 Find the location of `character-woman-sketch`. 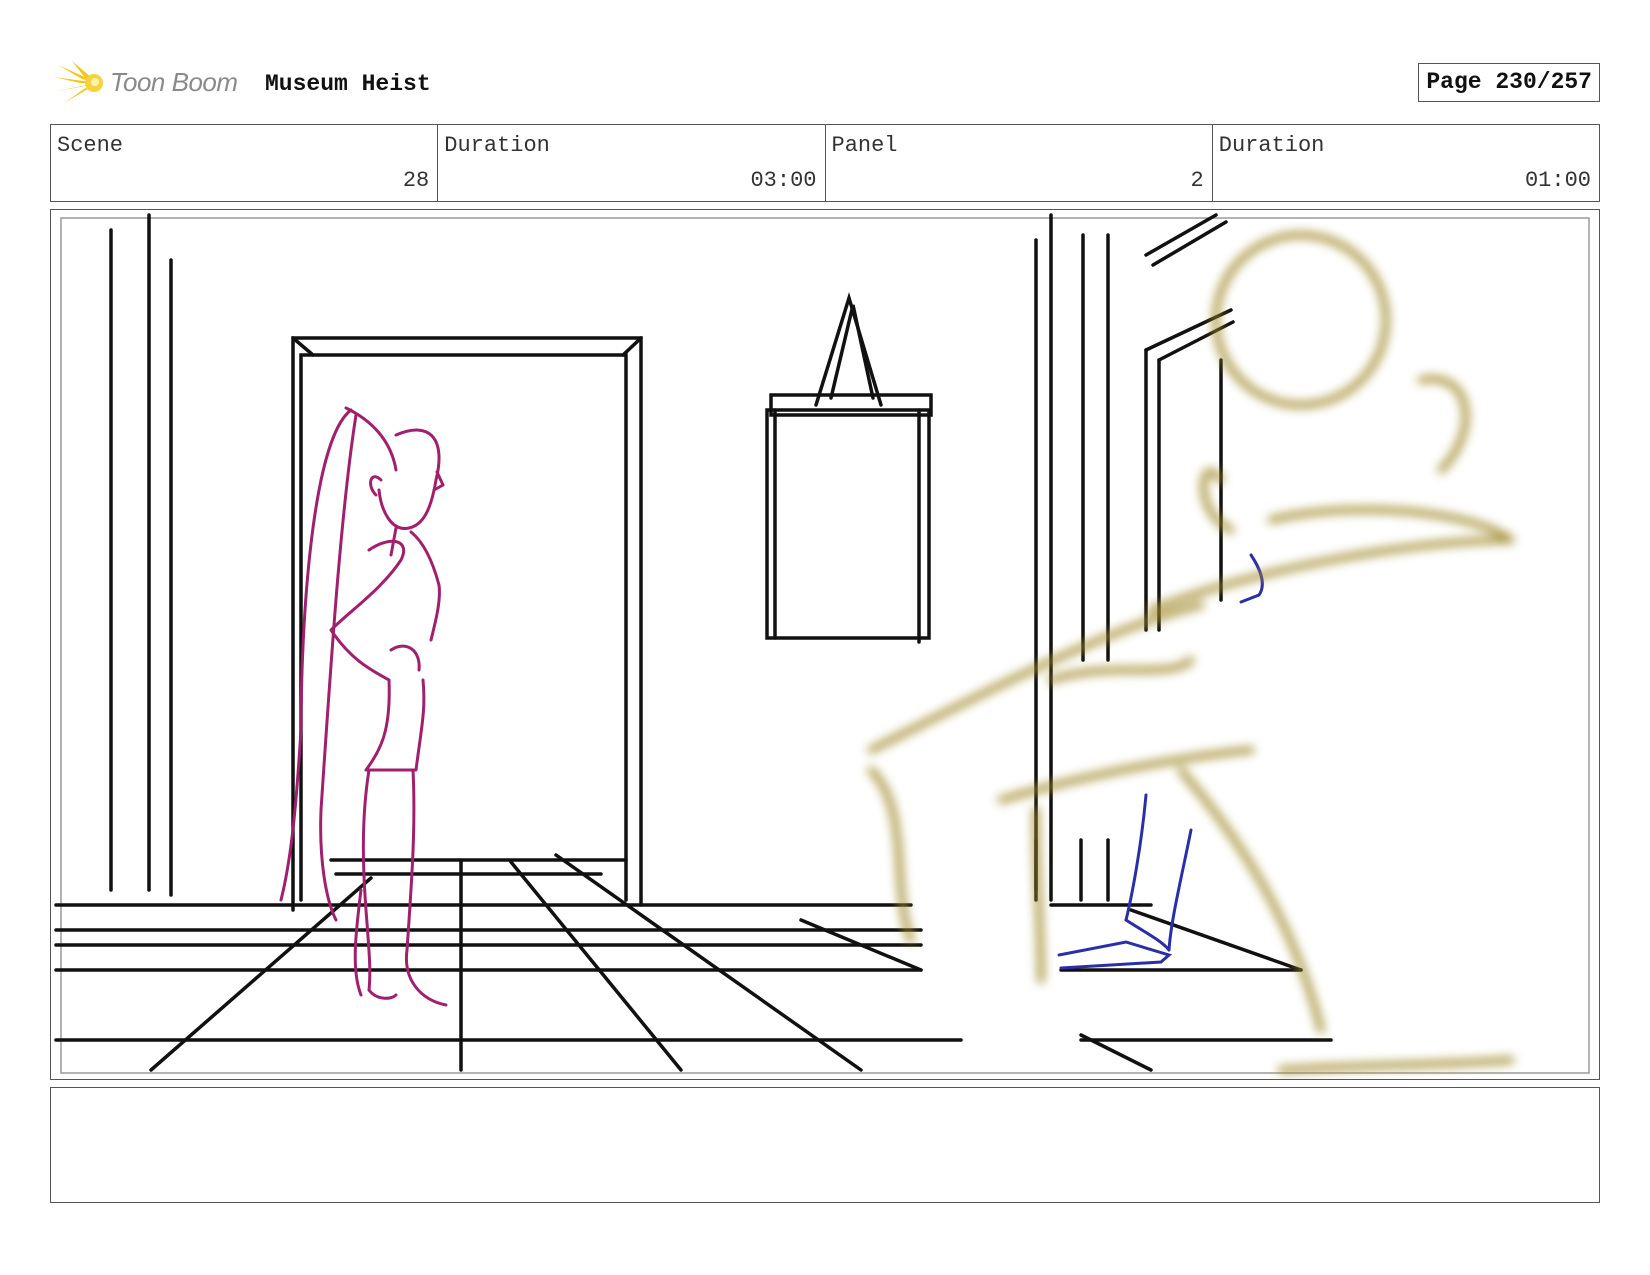

character-woman-sketch is located at coordinates (363, 706).